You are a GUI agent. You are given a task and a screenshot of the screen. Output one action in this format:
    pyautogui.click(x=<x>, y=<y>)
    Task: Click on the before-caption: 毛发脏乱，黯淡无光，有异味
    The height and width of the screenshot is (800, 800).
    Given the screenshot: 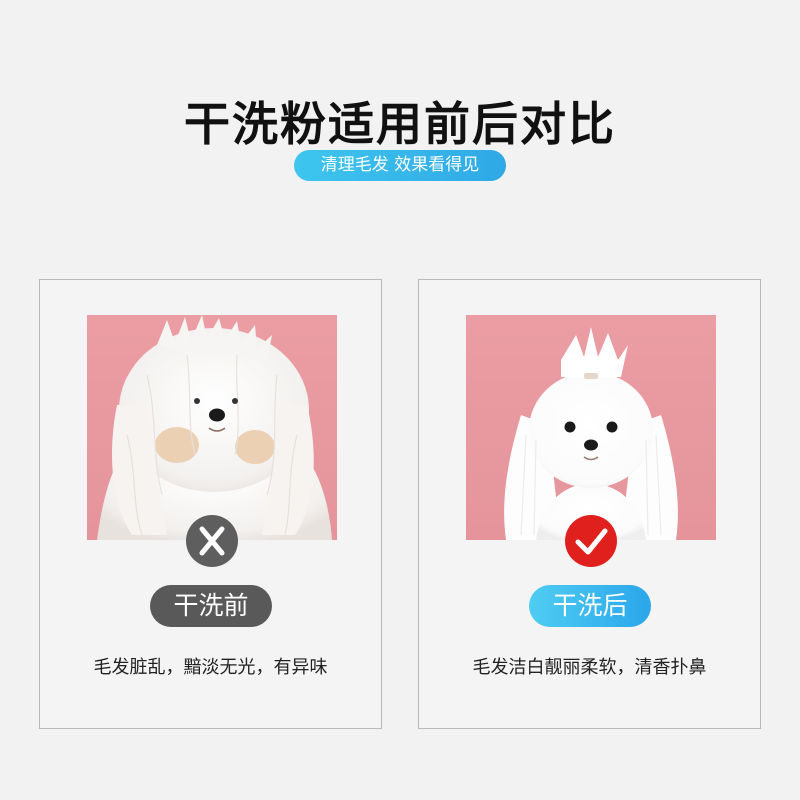 What is the action you would take?
    pyautogui.click(x=210, y=667)
    